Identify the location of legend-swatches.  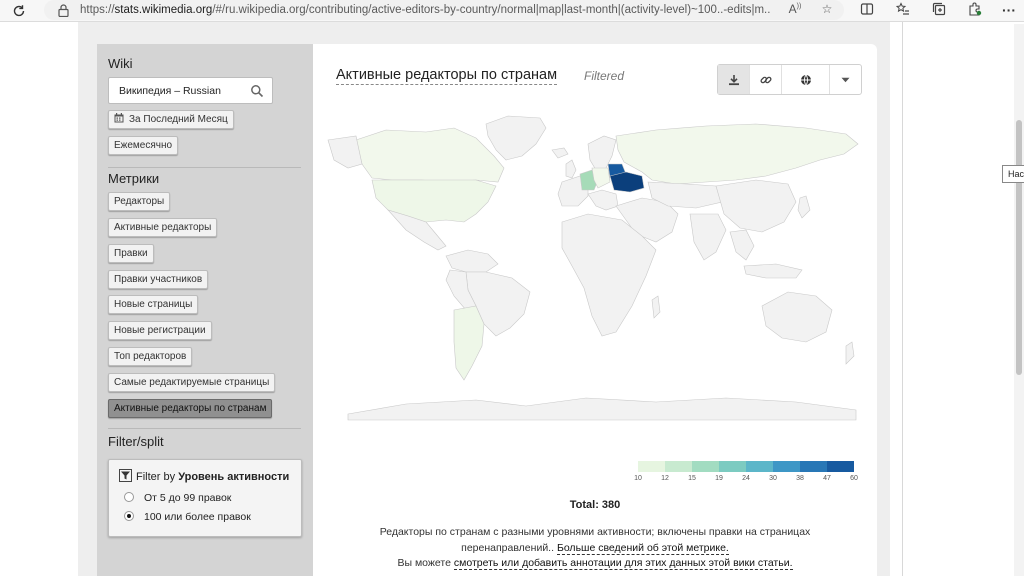
(748, 466).